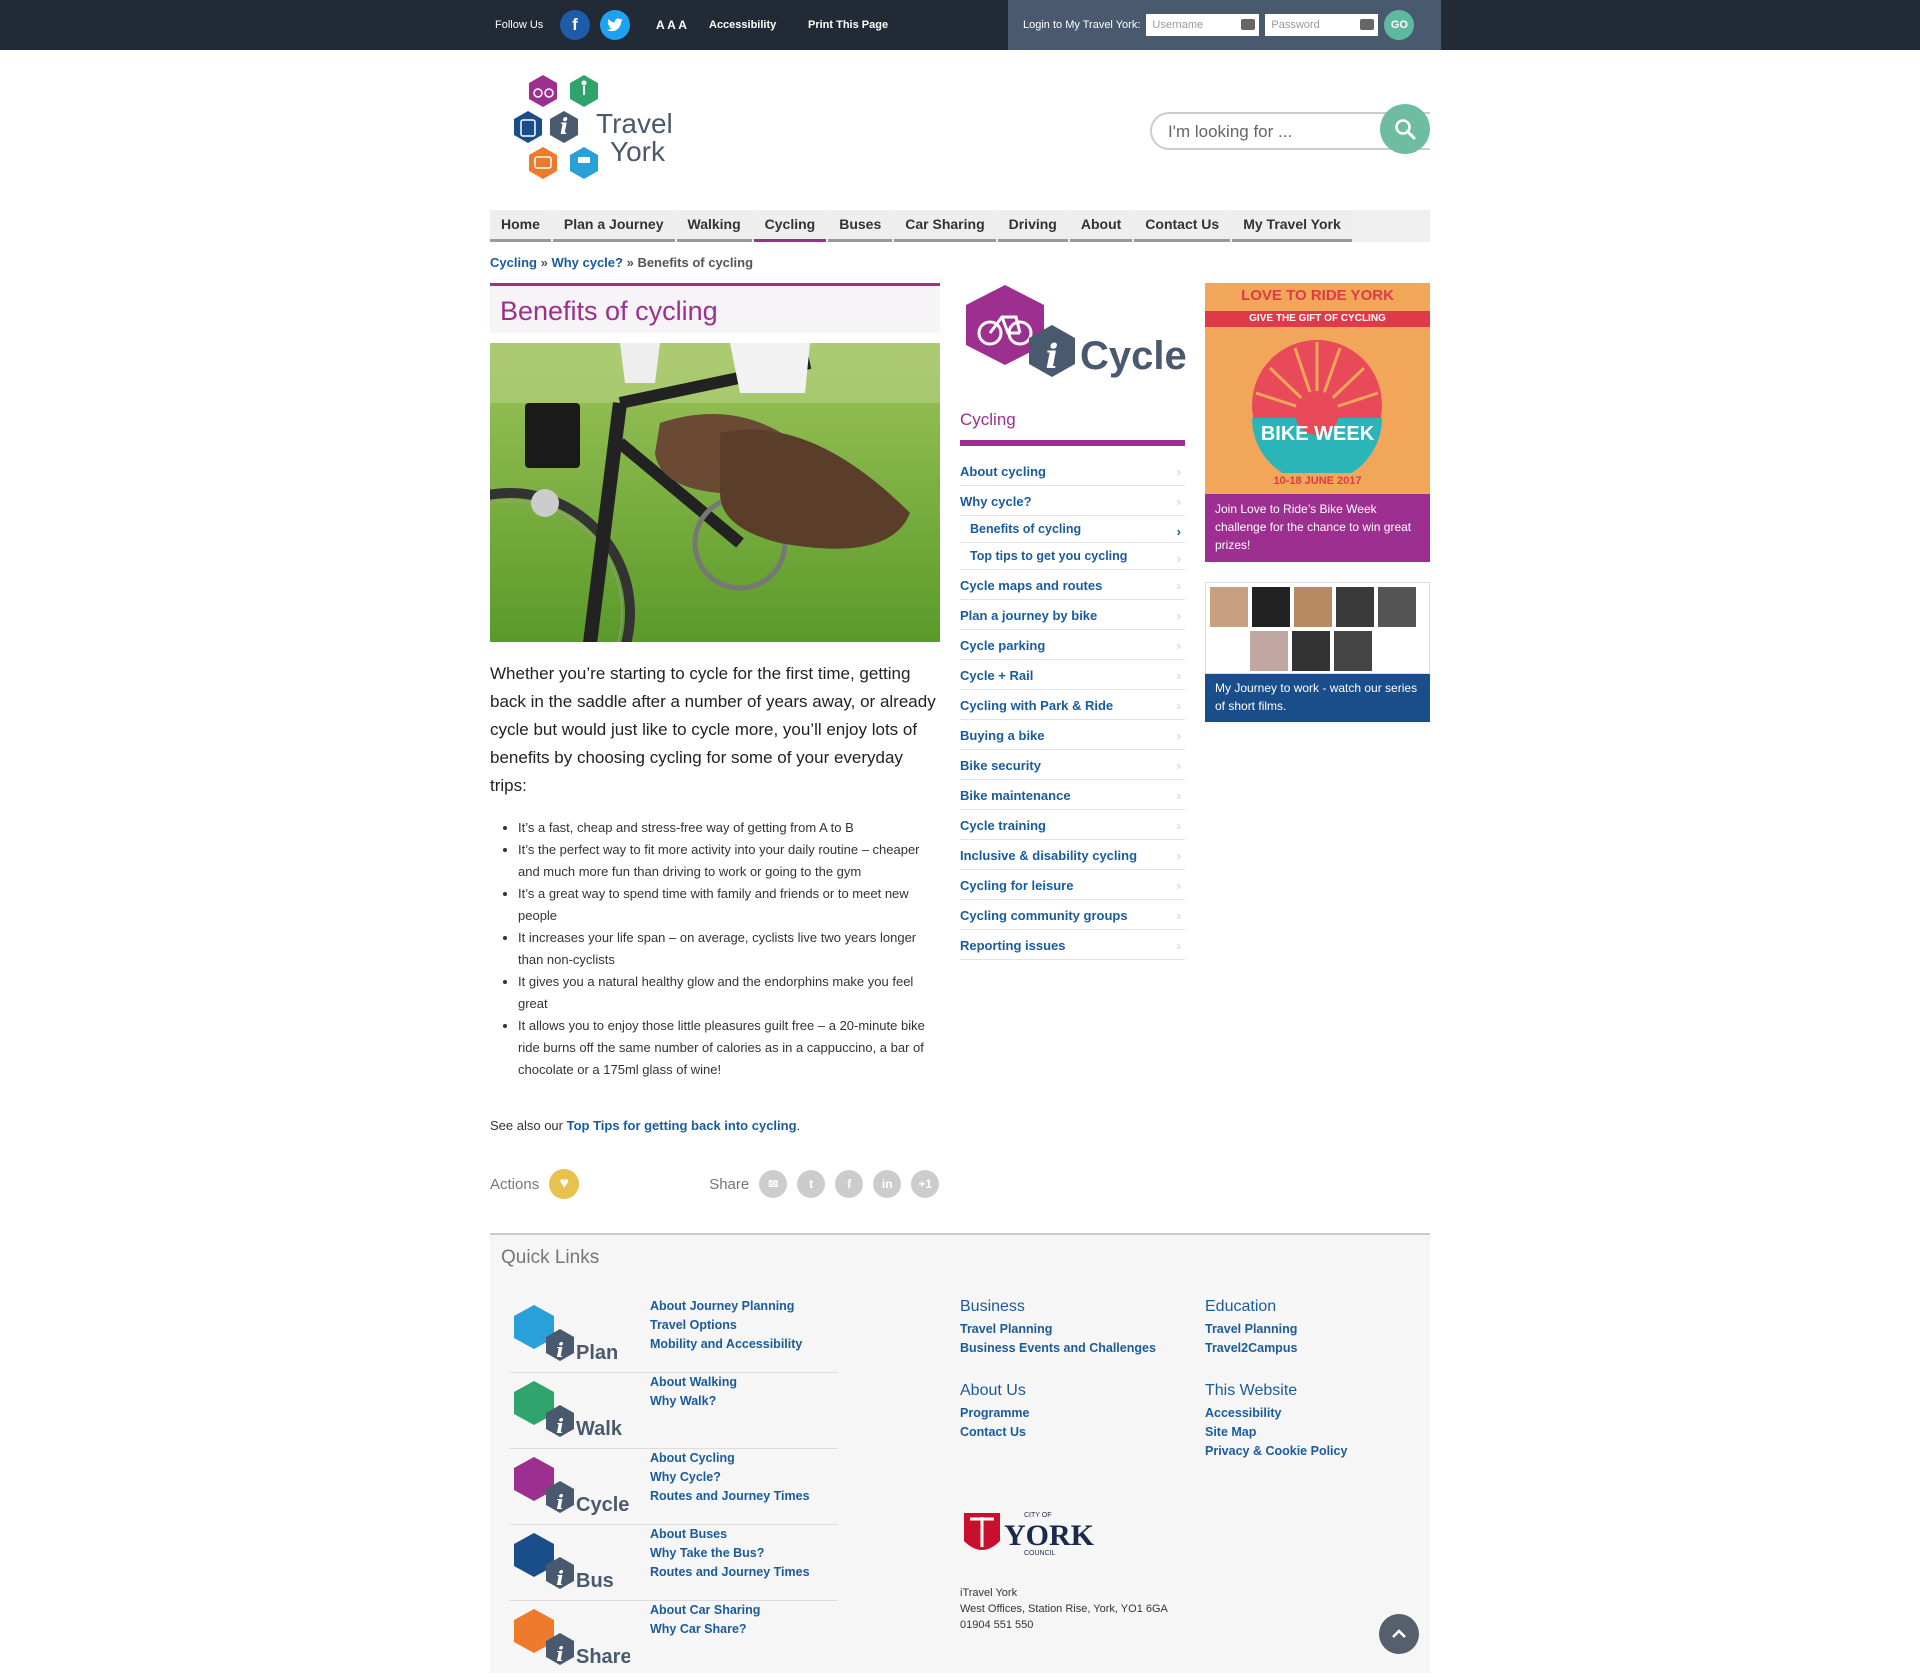 The width and height of the screenshot is (1920, 1677). I want to click on video-thumbnails, so click(1317, 628).